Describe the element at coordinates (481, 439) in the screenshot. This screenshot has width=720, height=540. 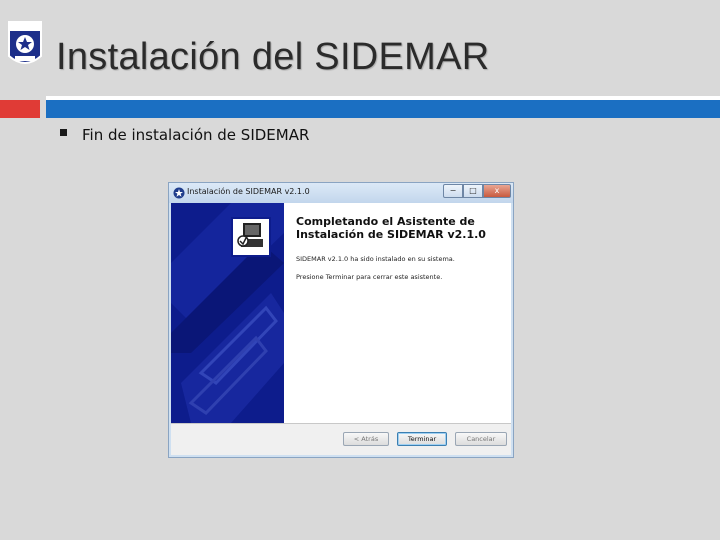
I see `cancel-button: Cancelar` at that location.